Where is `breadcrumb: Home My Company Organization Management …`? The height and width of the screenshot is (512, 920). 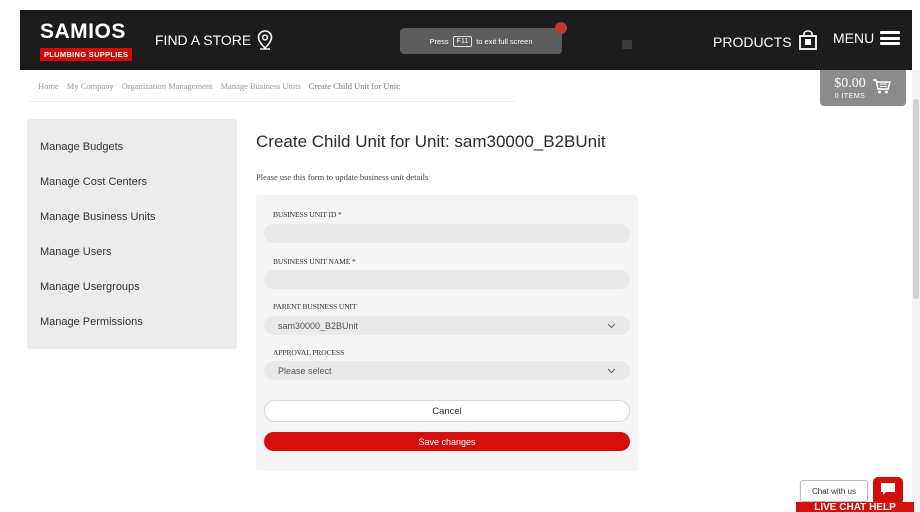
breadcrumb: Home My Company Organization Management … is located at coordinates (219, 86).